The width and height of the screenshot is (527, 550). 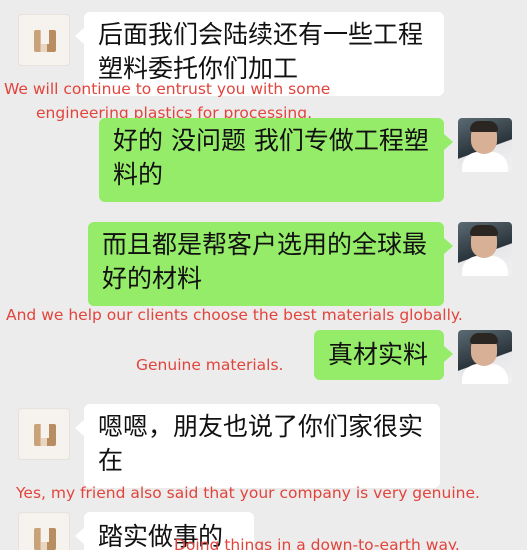 I want to click on message-bubble-incoming: 嗯嗯，朋友也说了你们家很实 在, so click(x=257, y=446).